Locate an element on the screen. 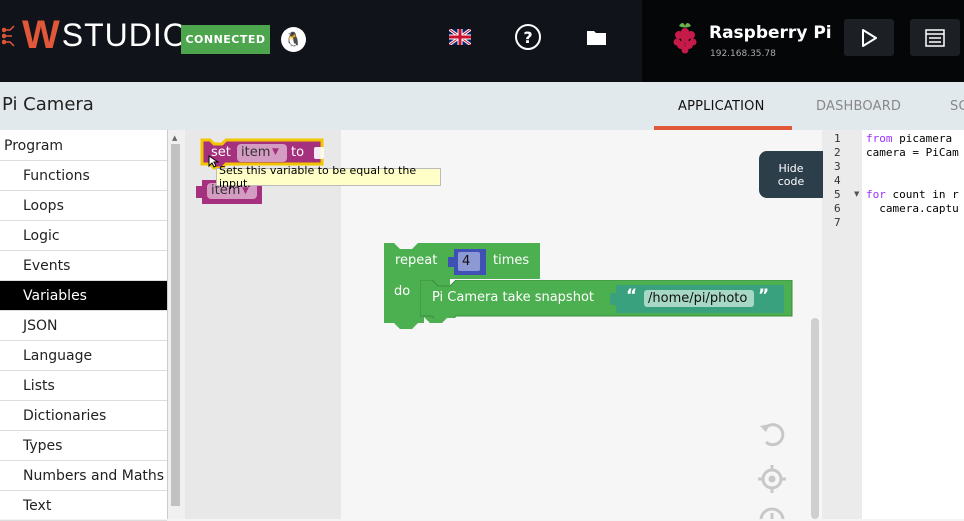 Image resolution: width=964 pixels, height=521 pixels. line-number: 1 is located at coordinates (837, 138).